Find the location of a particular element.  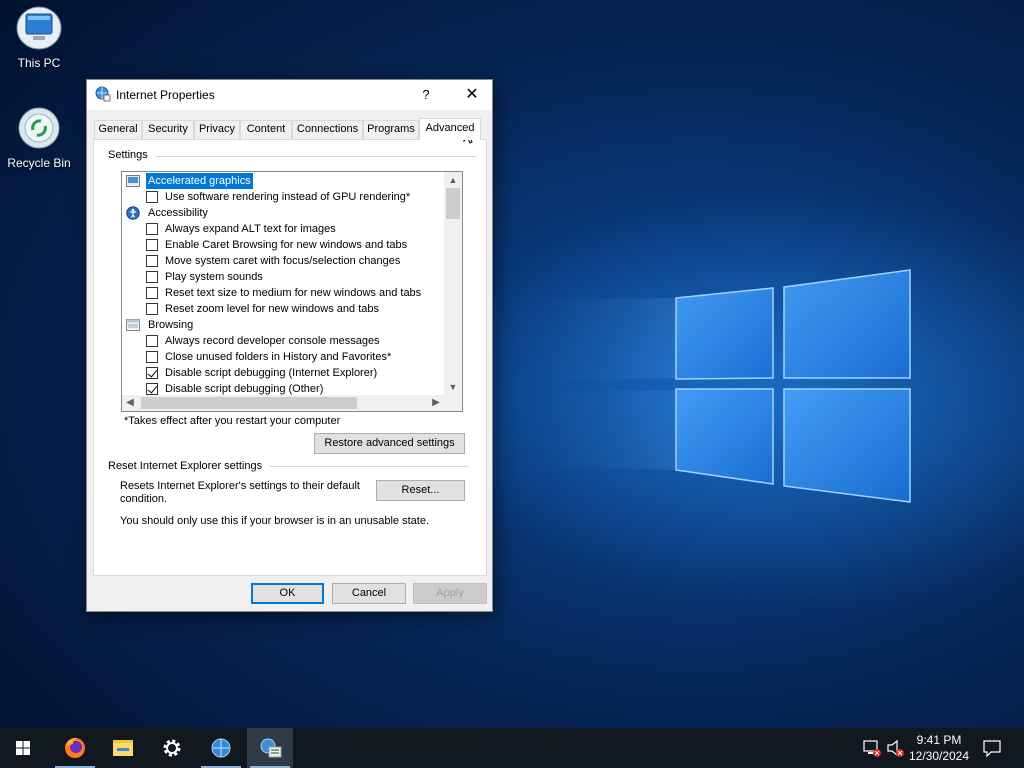

tab-content: Content is located at coordinates (266, 129).